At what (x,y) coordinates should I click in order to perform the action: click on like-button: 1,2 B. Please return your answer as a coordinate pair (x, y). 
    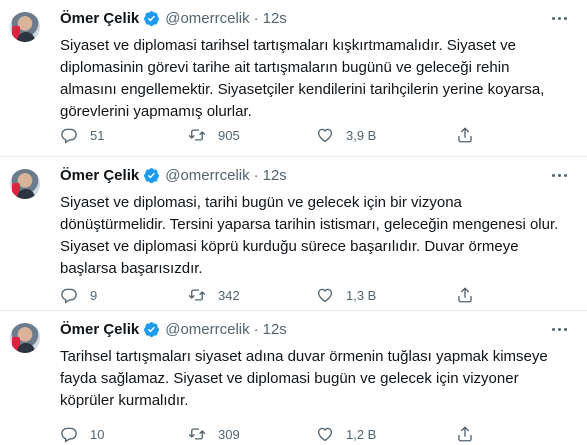
    Looking at the image, I should click on (346, 434).